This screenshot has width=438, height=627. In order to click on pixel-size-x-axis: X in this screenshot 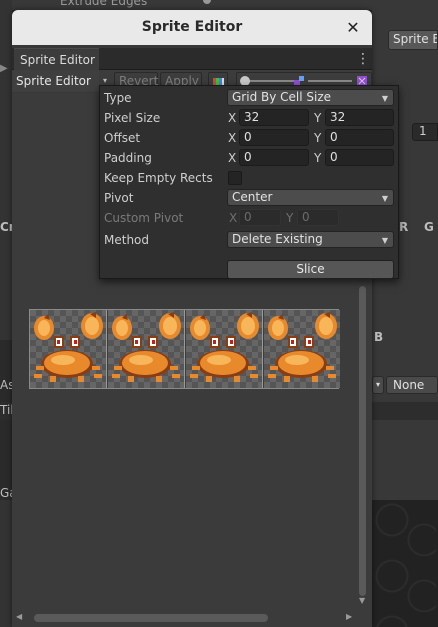, I will do `click(232, 118)`.